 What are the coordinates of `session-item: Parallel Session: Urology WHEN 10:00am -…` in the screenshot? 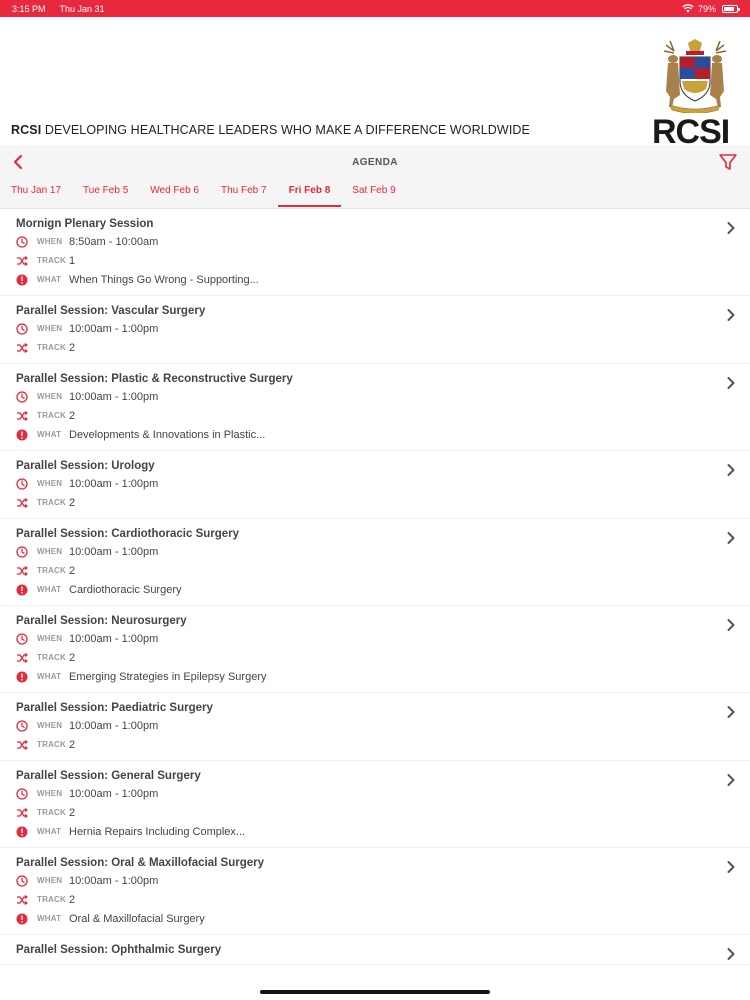 It's located at (375, 485).